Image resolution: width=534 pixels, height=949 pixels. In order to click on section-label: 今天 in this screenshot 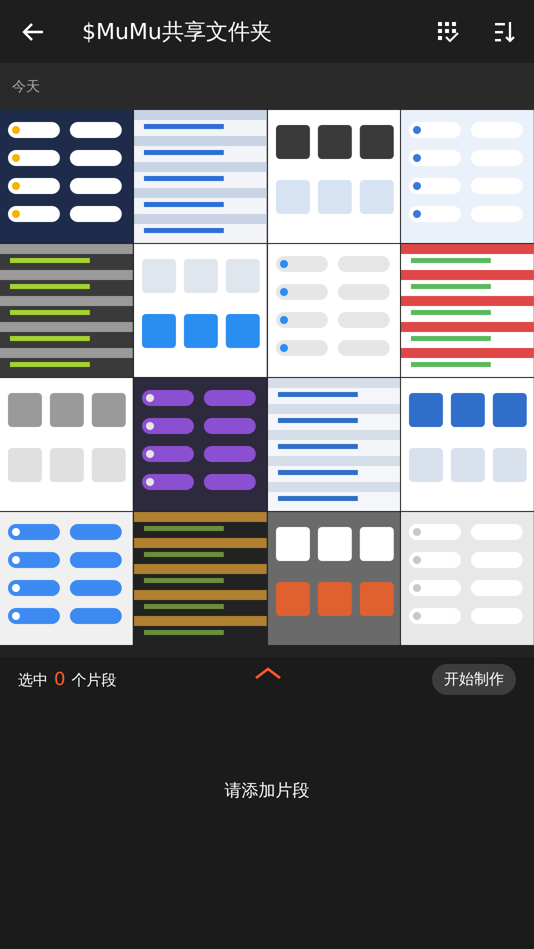, I will do `click(26, 87)`.